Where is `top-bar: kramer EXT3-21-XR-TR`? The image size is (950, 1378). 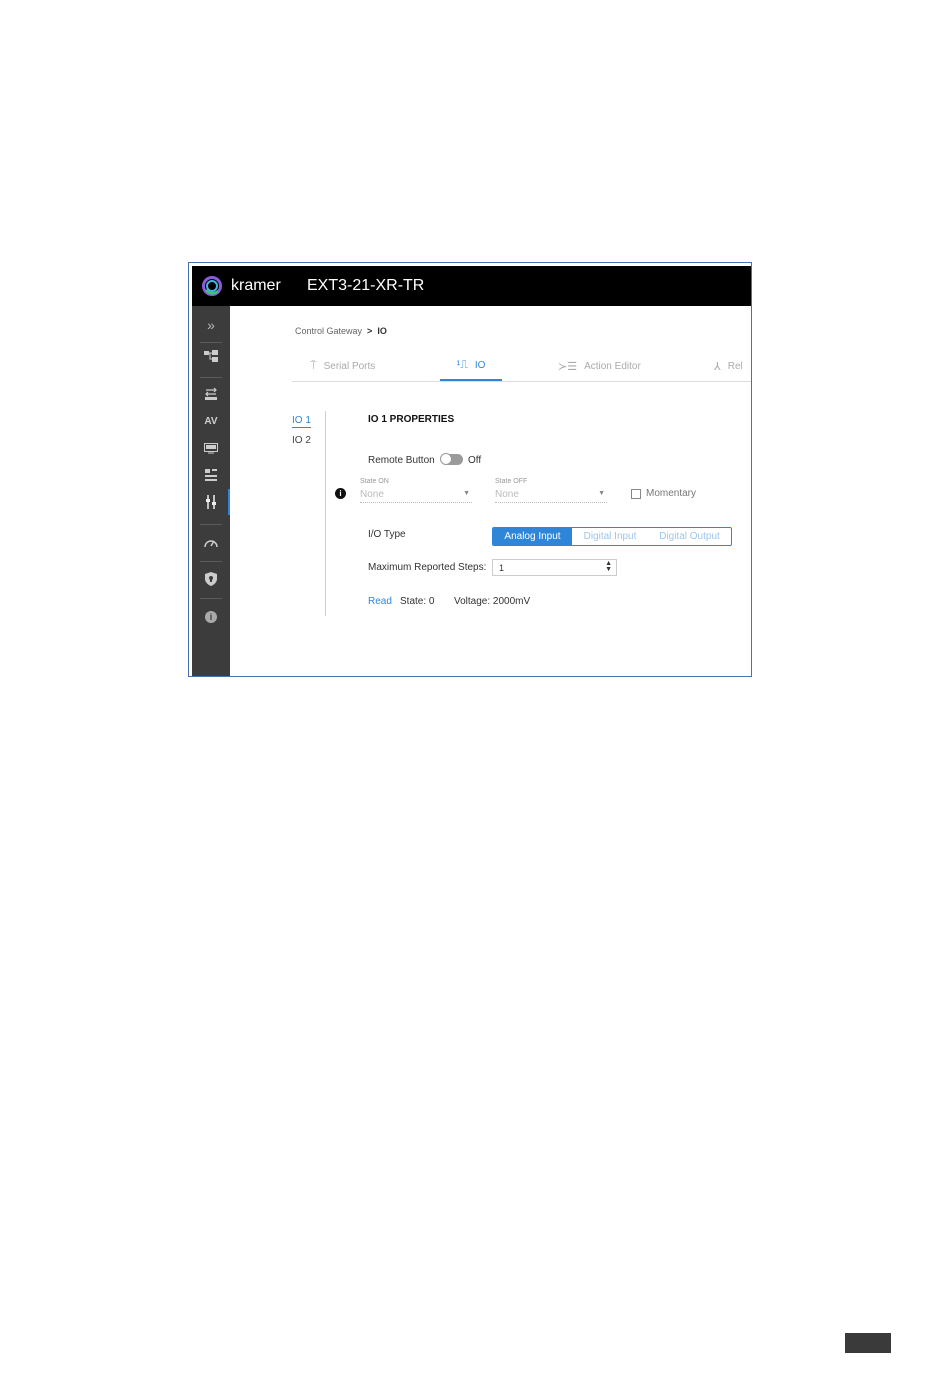
top-bar: kramer EXT3-21-XR-TR is located at coordinates (471, 286).